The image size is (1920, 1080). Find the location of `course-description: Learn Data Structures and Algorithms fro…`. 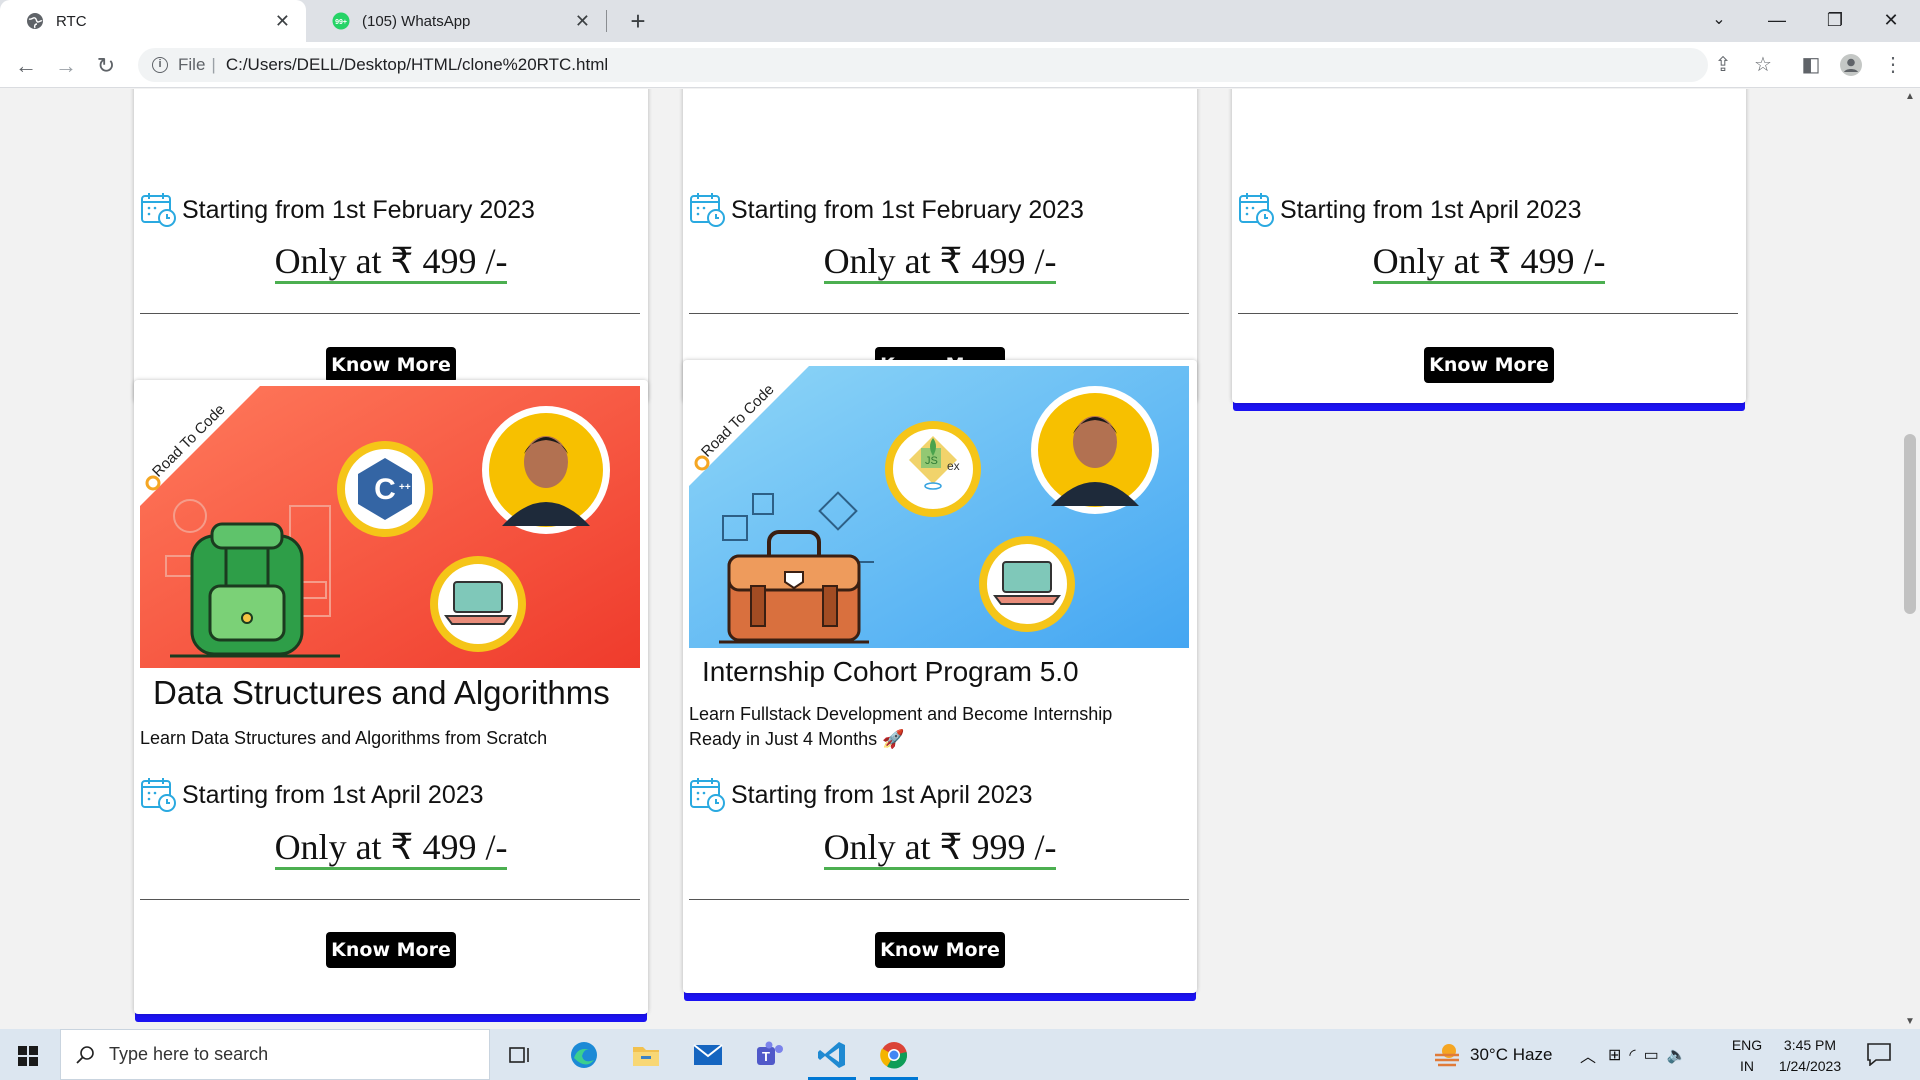

course-description: Learn Data Structures and Algorithms fro… is located at coordinates (344, 738).